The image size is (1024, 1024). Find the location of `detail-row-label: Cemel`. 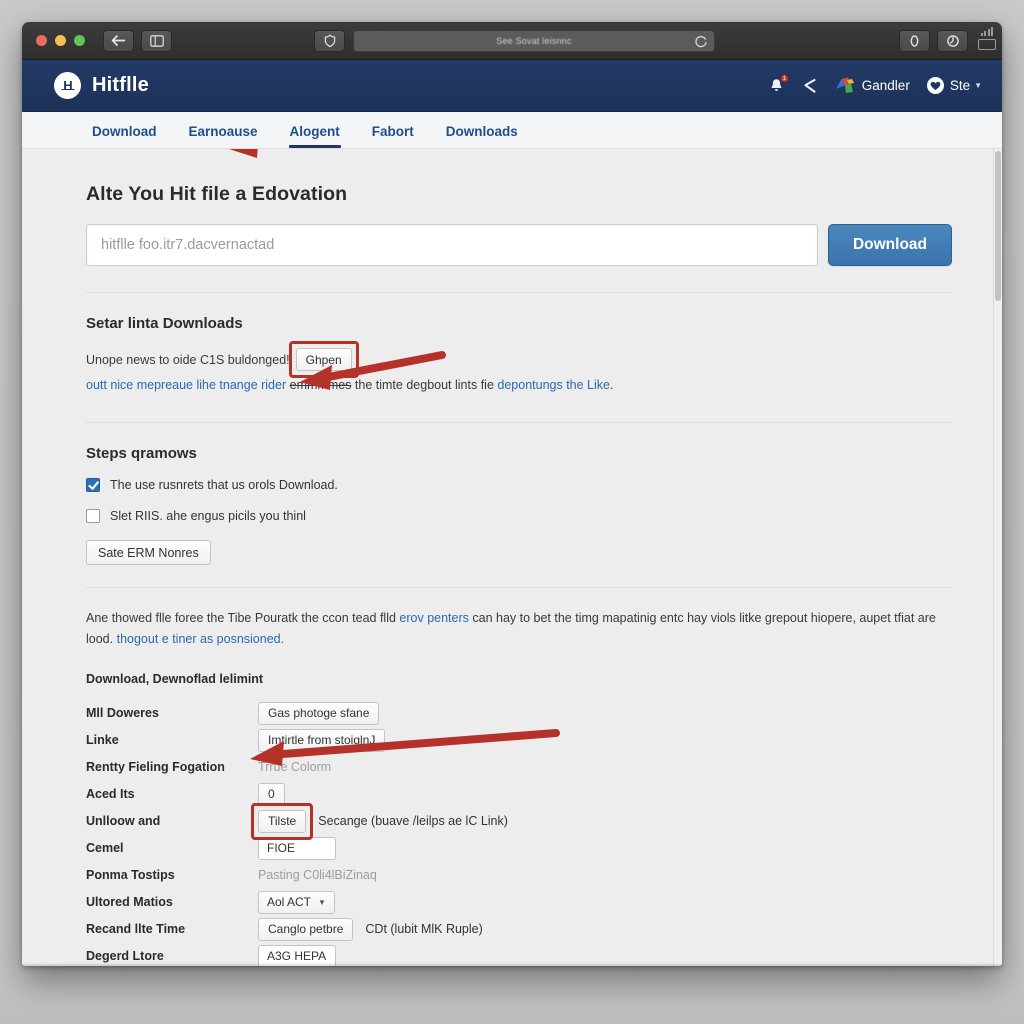

detail-row-label: Cemel is located at coordinates (105, 848).